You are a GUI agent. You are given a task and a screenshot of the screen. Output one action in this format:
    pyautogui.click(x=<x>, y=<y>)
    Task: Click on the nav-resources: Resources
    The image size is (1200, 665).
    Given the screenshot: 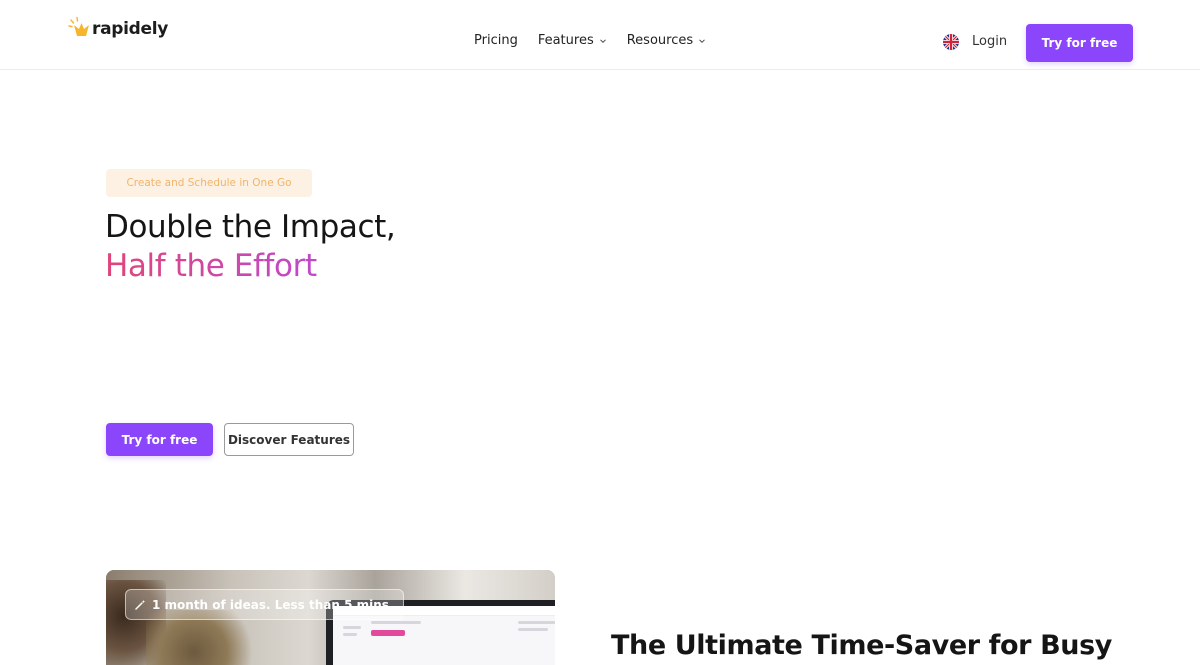 What is the action you would take?
    pyautogui.click(x=666, y=40)
    